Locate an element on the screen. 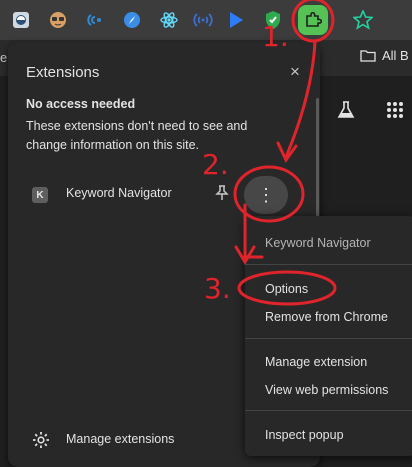 This screenshot has height=467, width=412. extension-name: Keyword Navigator is located at coordinates (119, 193).